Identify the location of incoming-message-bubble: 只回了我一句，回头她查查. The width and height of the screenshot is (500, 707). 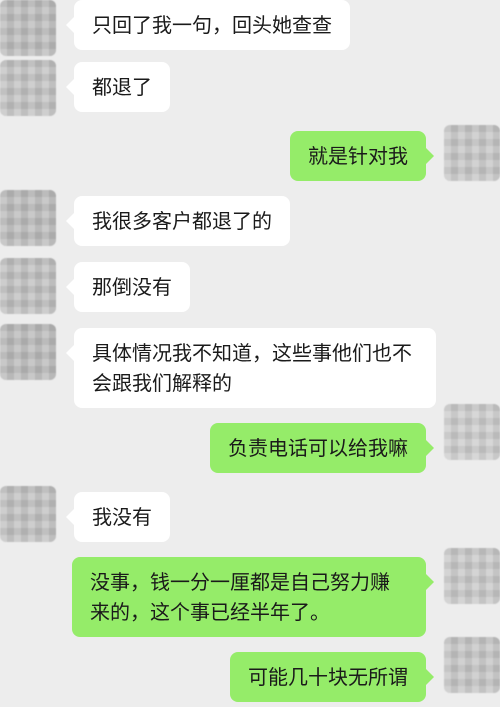
(208, 25).